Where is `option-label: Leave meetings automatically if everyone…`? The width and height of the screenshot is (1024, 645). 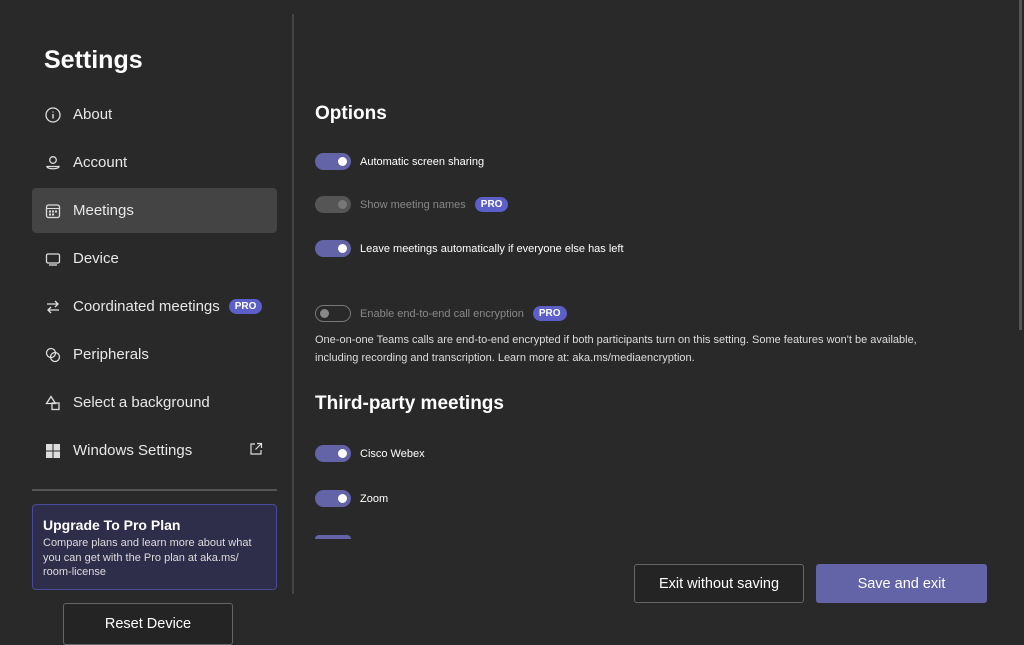 option-label: Leave meetings automatically if everyone… is located at coordinates (492, 248).